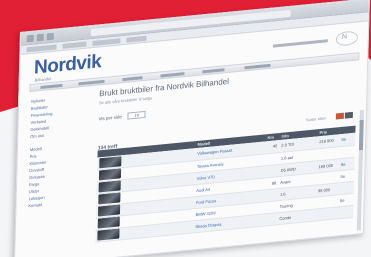  Describe the element at coordinates (137, 115) in the screenshot. I see `per-page-select: 10` at that location.